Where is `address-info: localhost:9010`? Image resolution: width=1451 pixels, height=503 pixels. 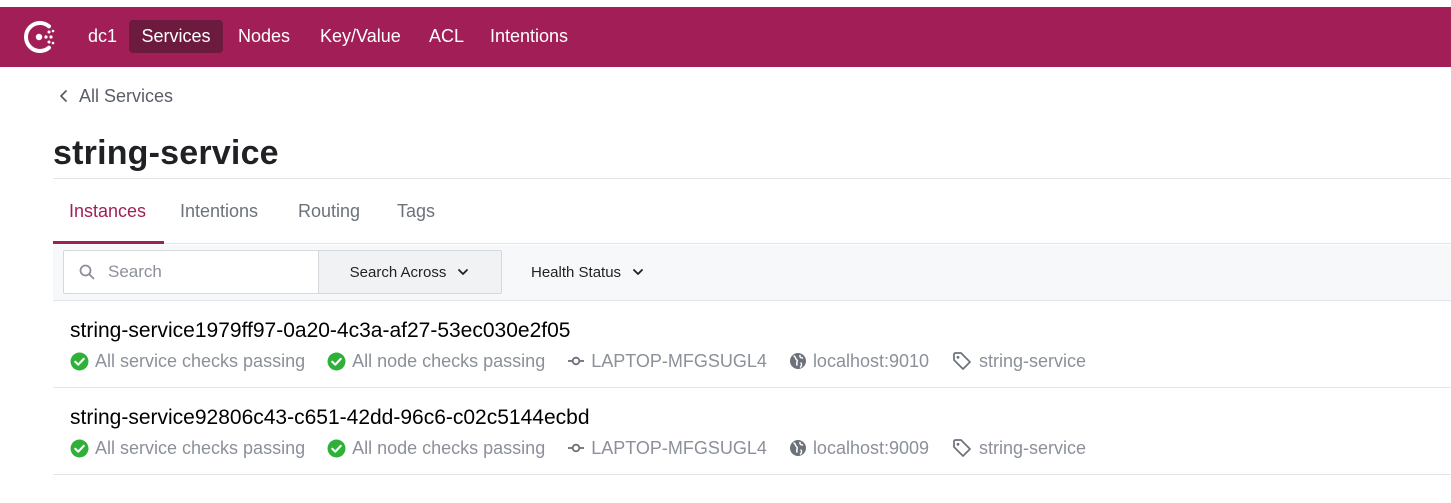 address-info: localhost:9010 is located at coordinates (859, 361).